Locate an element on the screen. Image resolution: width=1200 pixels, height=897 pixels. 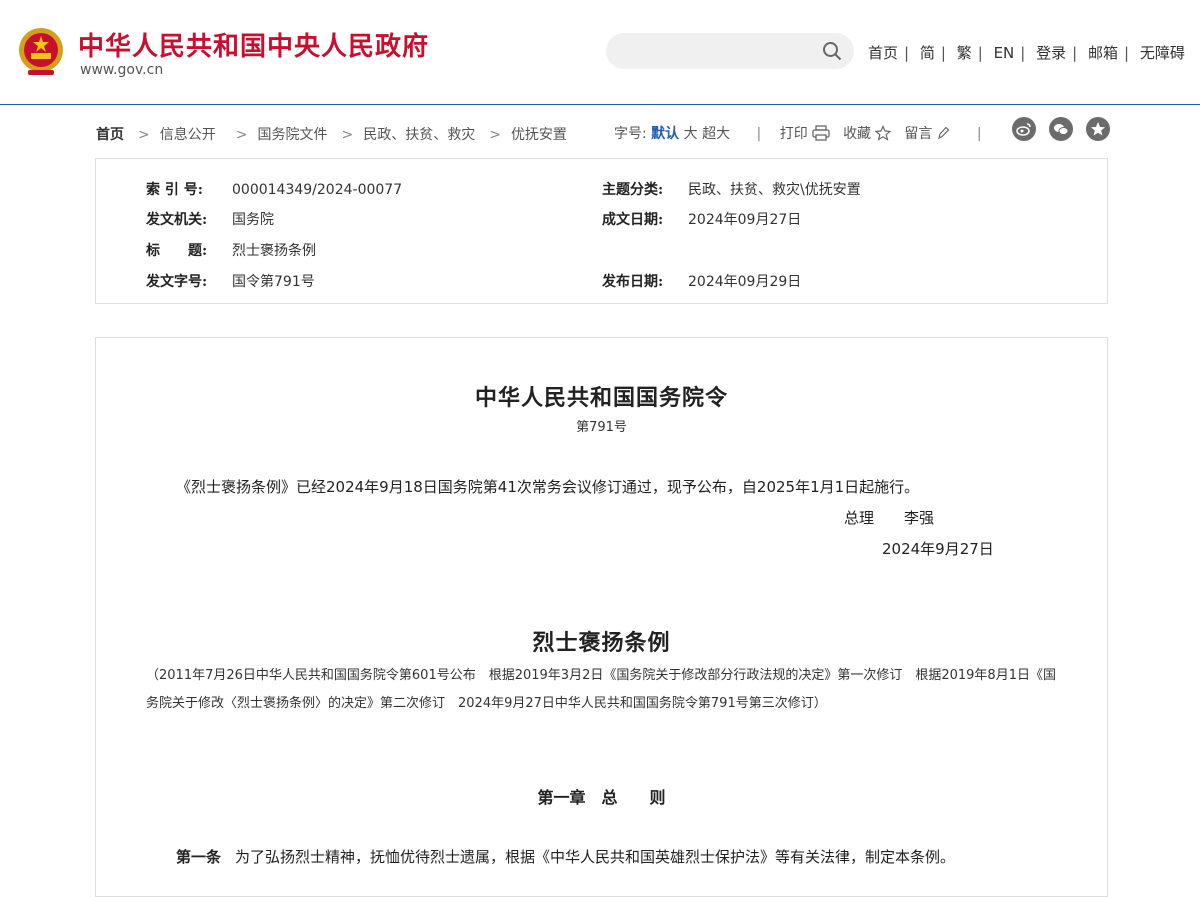
page-tools: 字号: 默认 大 超大 | 打印 收藏 留言 | is located at coordinates (798, 133).